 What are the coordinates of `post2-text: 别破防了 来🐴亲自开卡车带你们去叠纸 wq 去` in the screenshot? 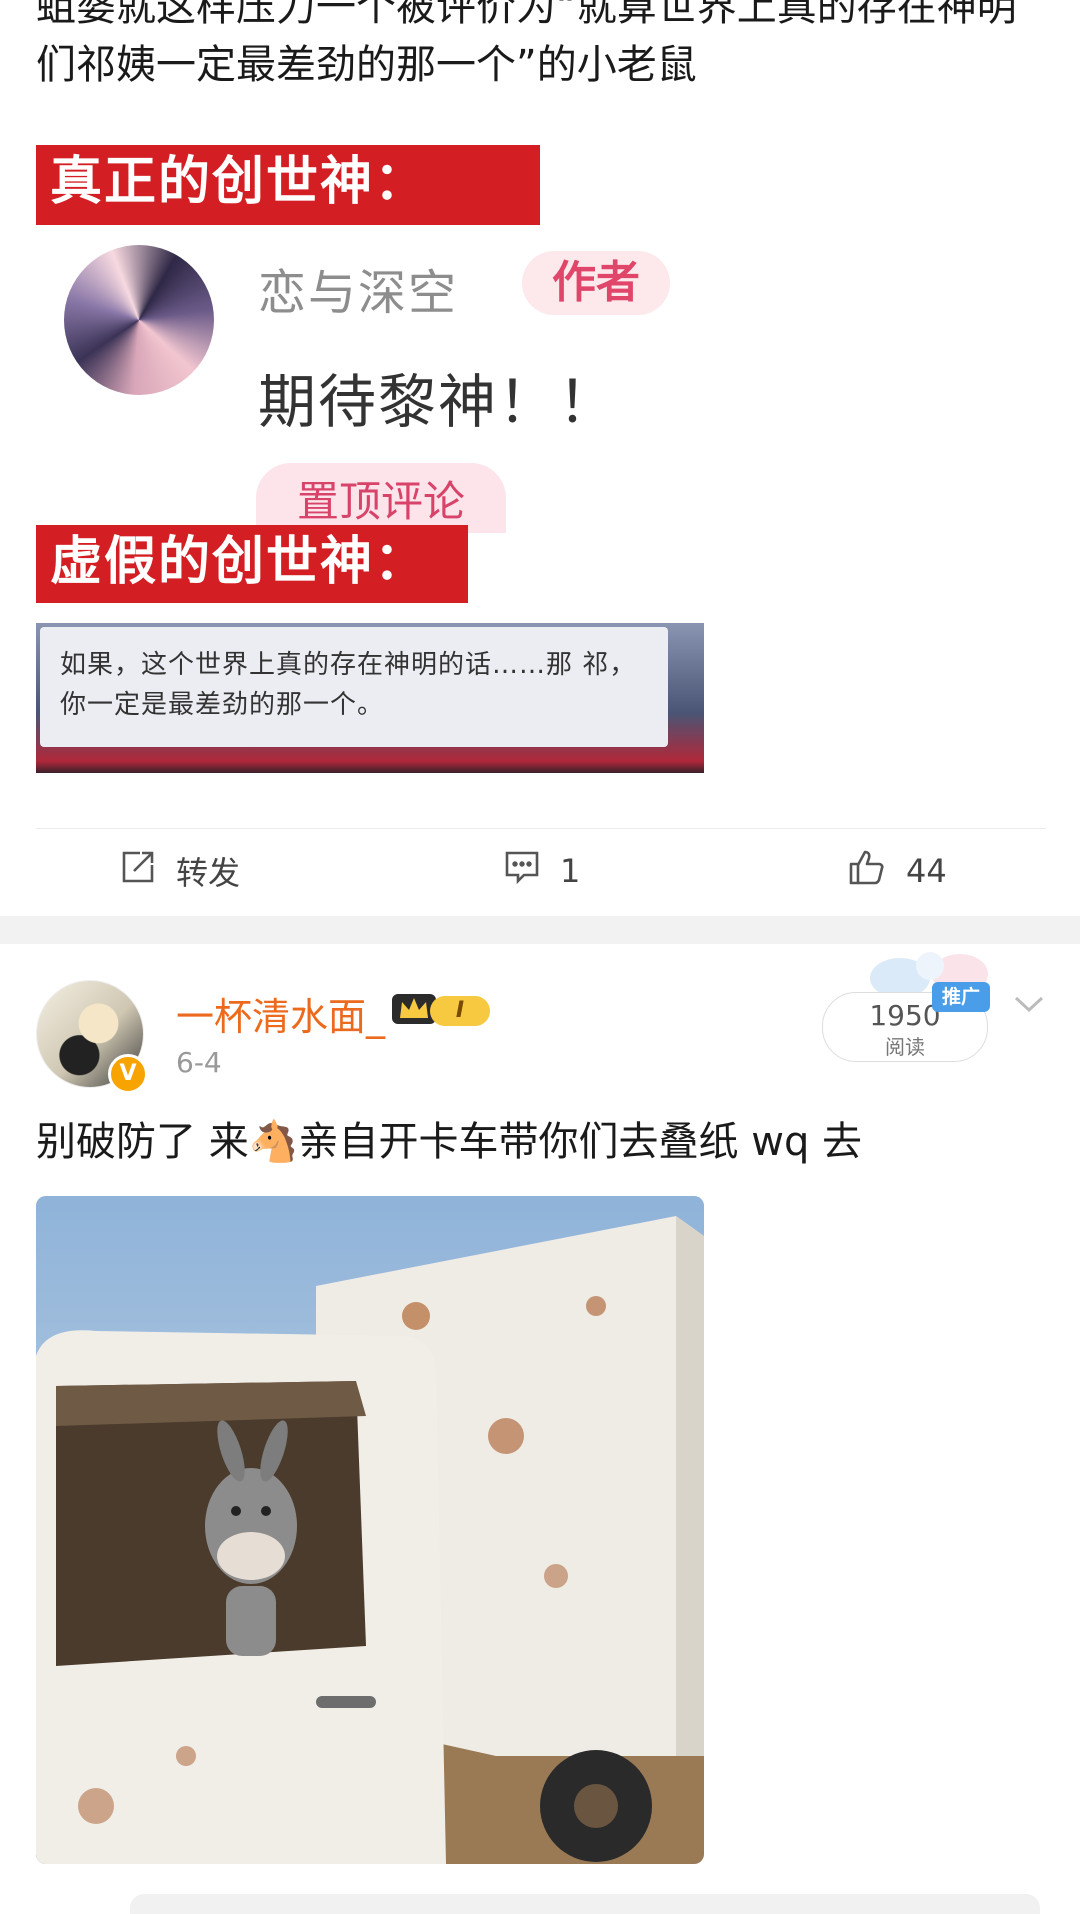 It's located at (449, 1142).